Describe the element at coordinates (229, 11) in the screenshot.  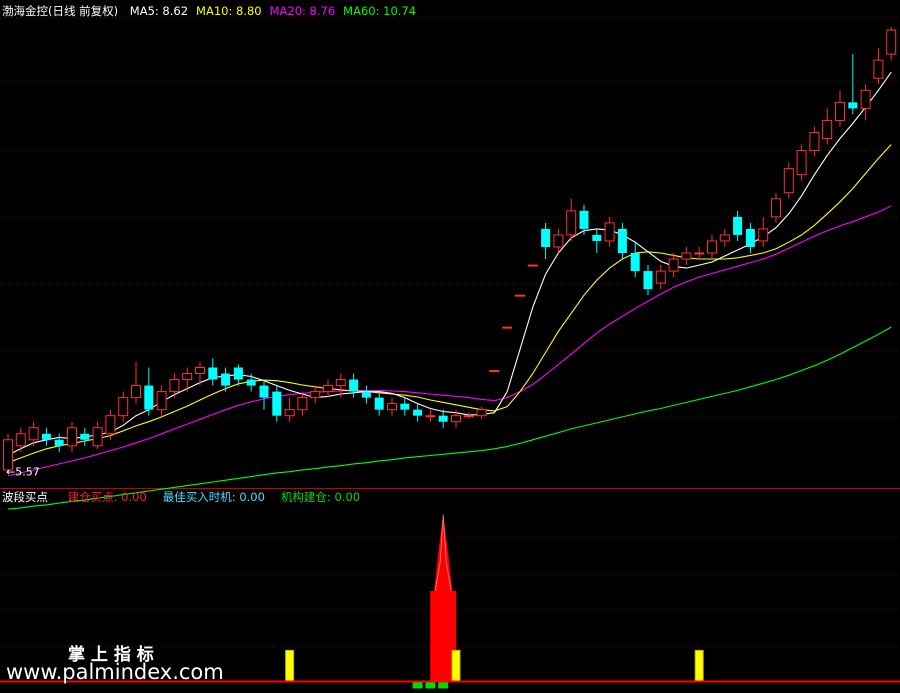
I see `ma-label-1: MA10: 8.80` at that location.